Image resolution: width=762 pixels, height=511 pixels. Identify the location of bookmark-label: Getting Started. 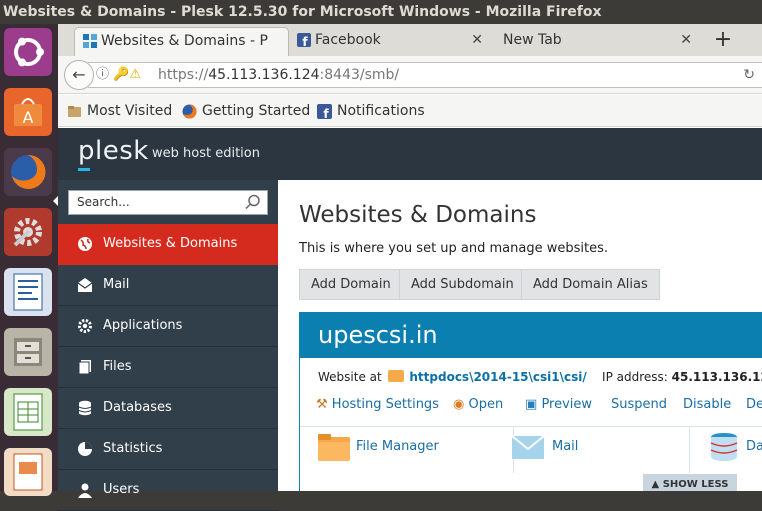
(256, 111).